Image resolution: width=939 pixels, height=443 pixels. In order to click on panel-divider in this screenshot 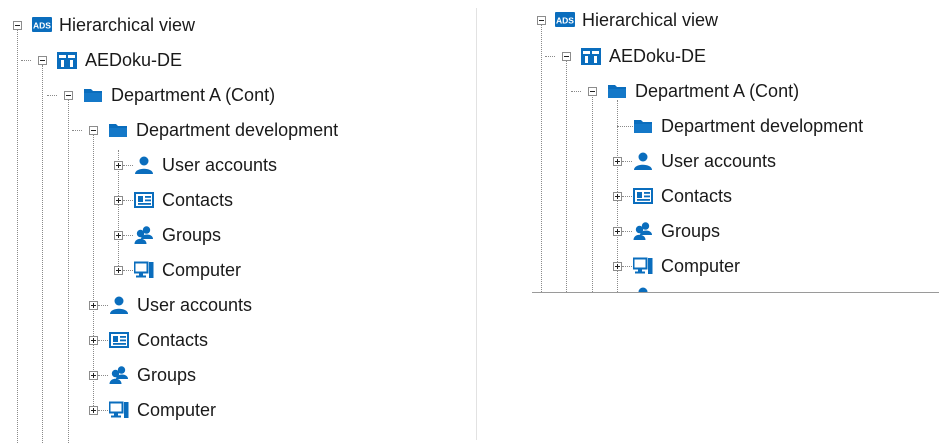, I will do `click(476, 224)`.